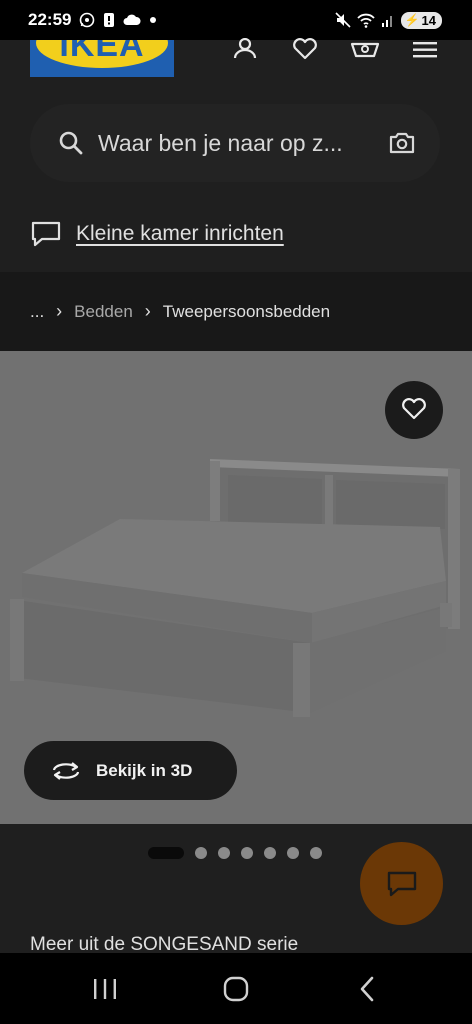 The height and width of the screenshot is (1024, 472). I want to click on recent-apps-button, so click(105, 989).